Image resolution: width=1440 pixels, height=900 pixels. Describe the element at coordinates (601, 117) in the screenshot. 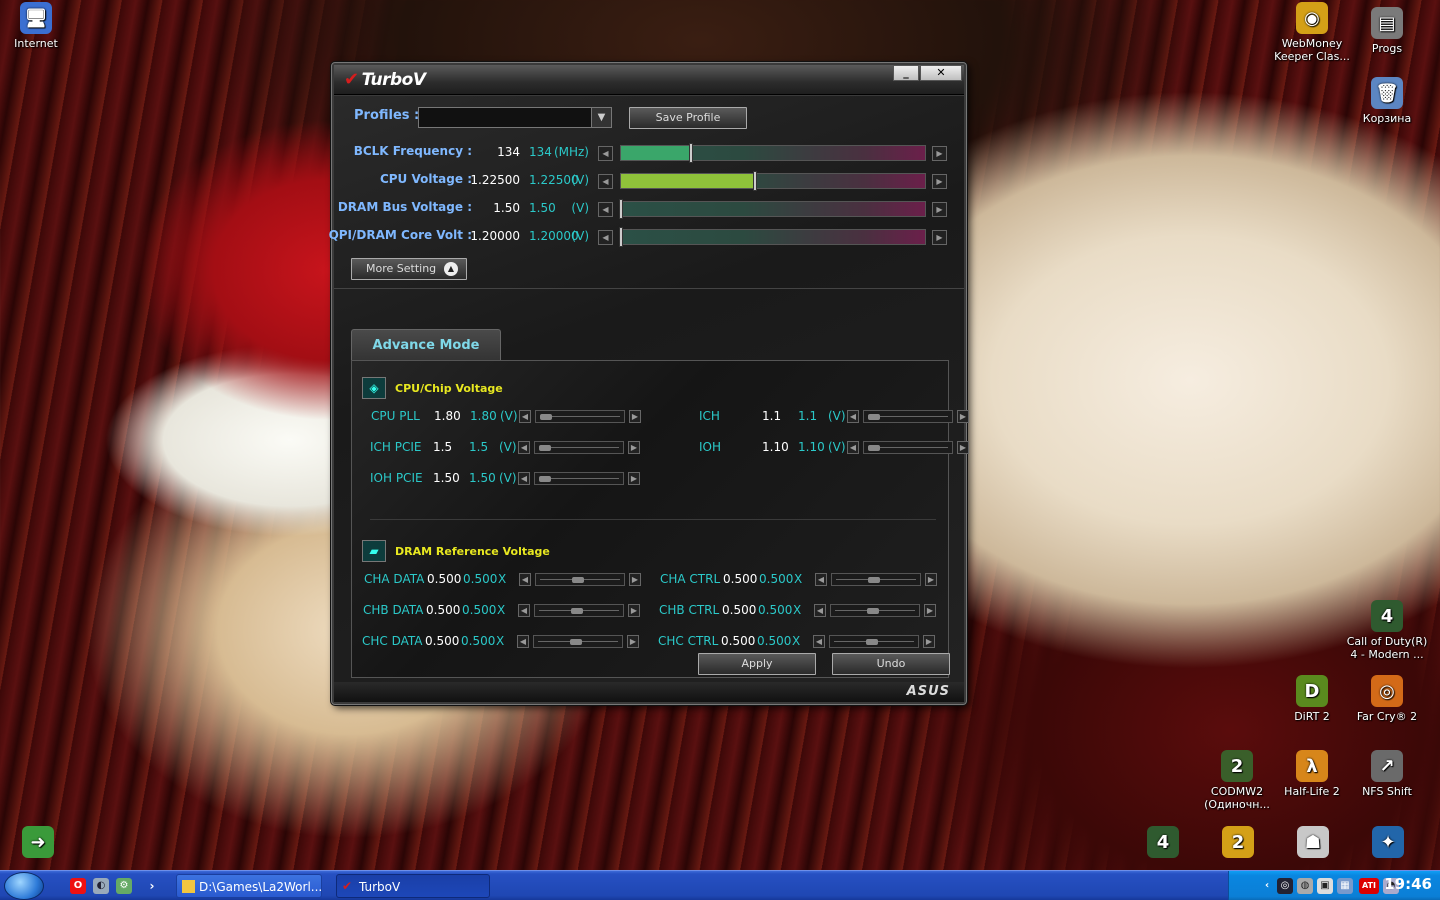

I see `chevron-down-icon: ▼` at that location.